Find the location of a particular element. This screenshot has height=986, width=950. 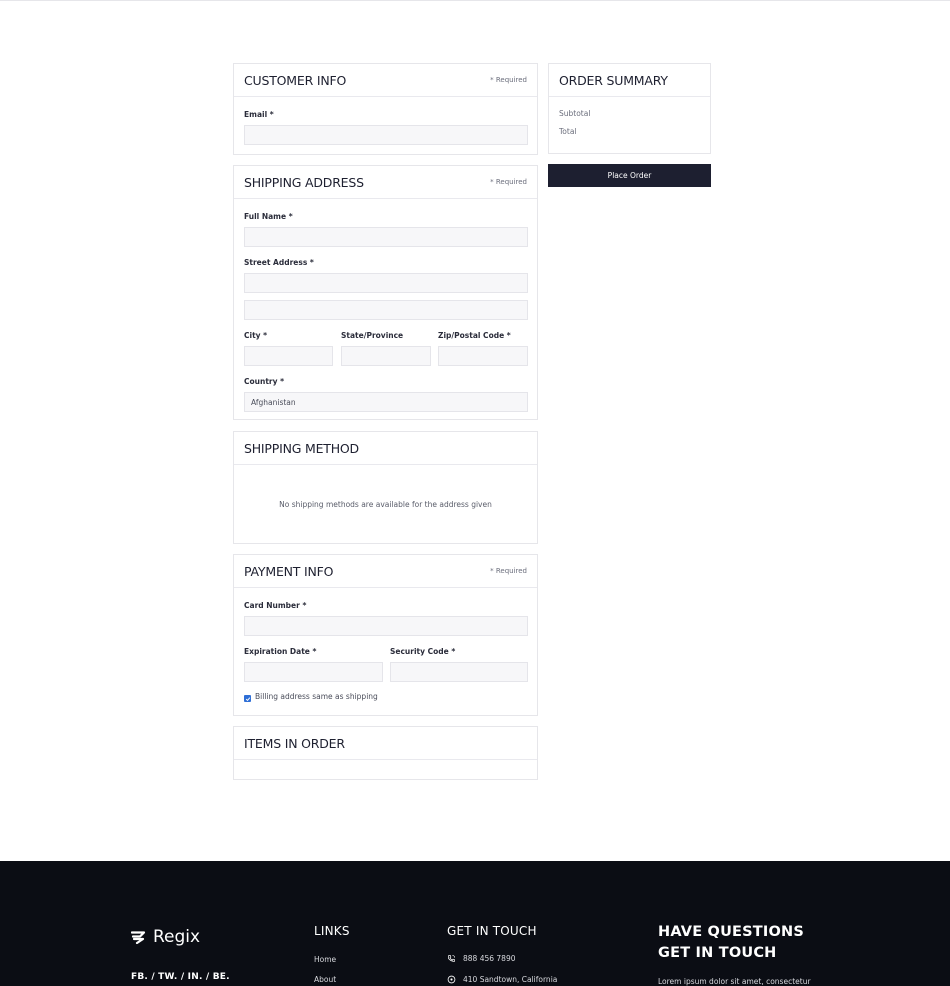

city-field is located at coordinates (288, 356).